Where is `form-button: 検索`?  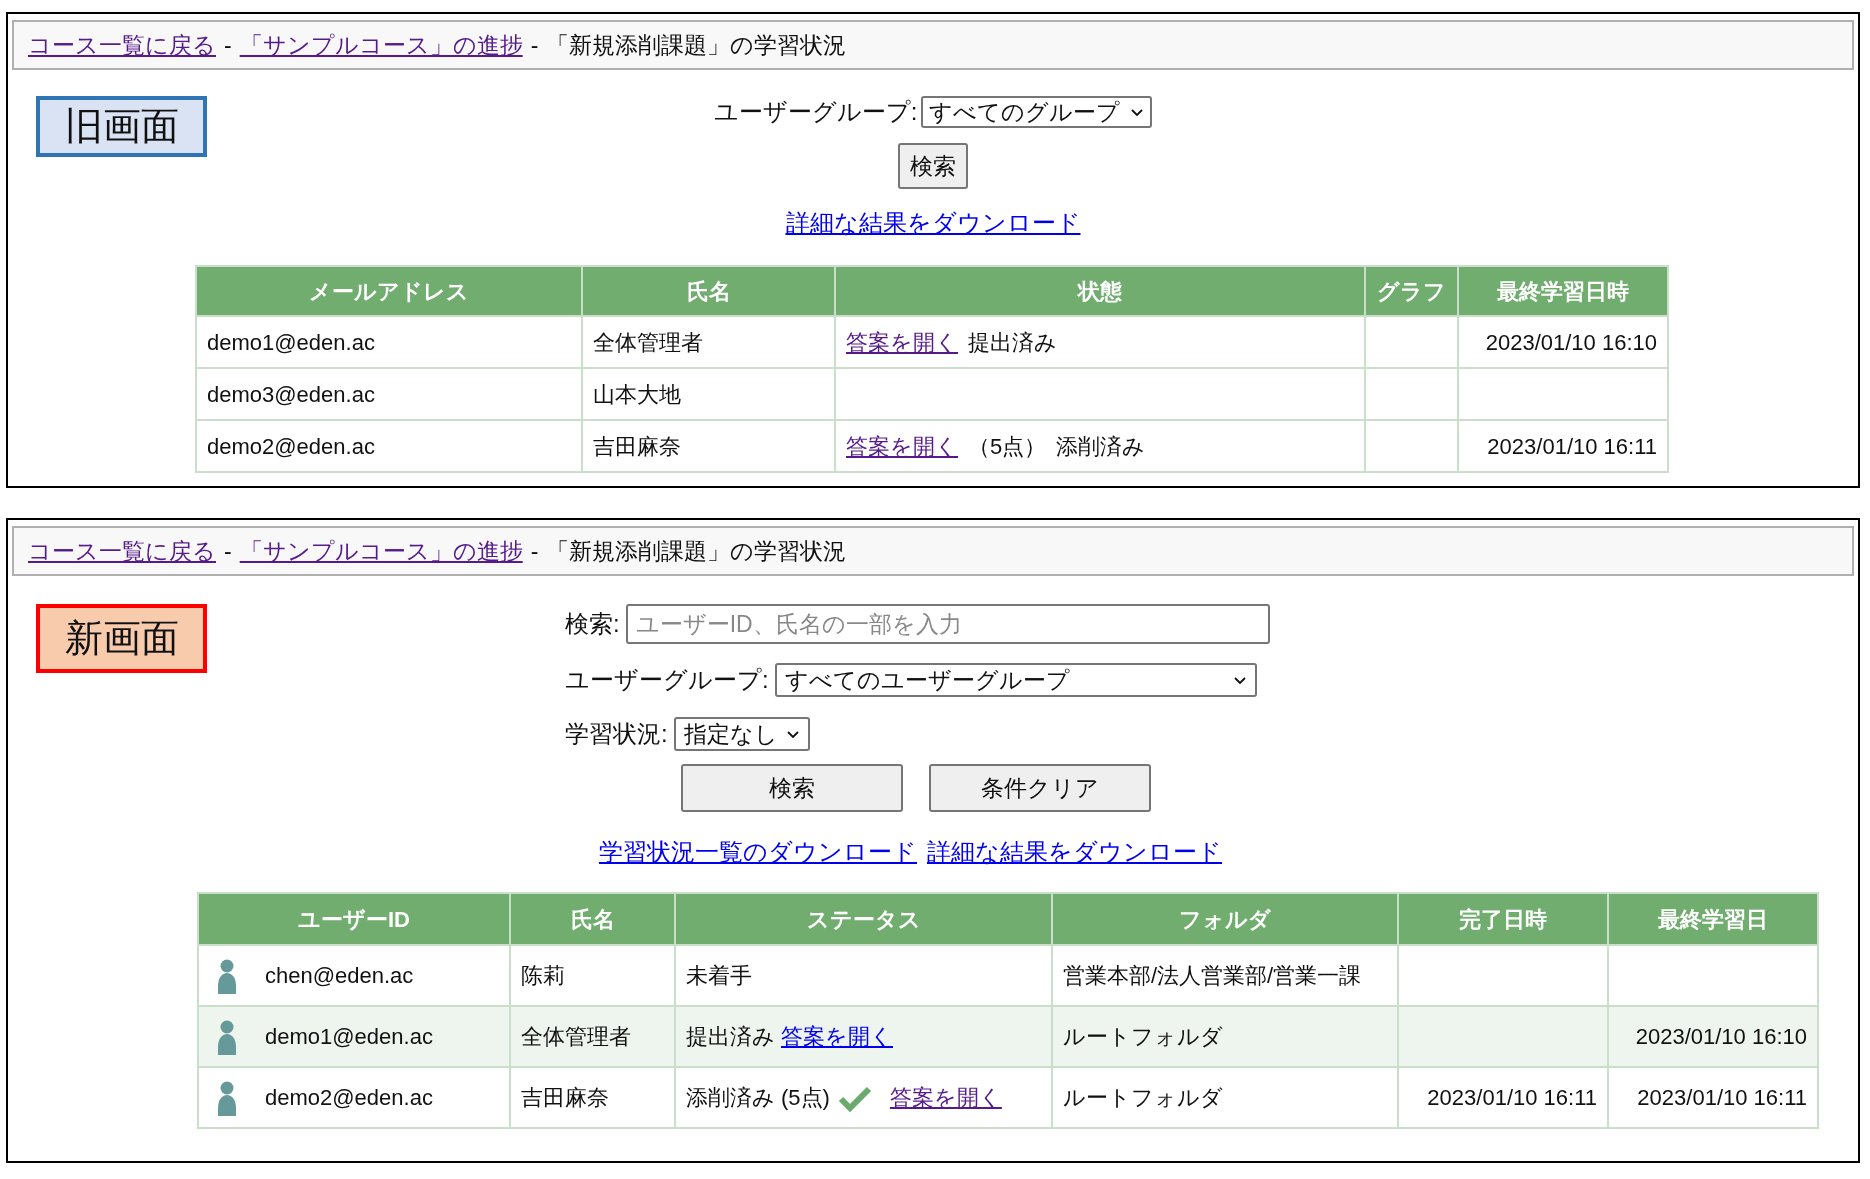 form-button: 検索 is located at coordinates (792, 788).